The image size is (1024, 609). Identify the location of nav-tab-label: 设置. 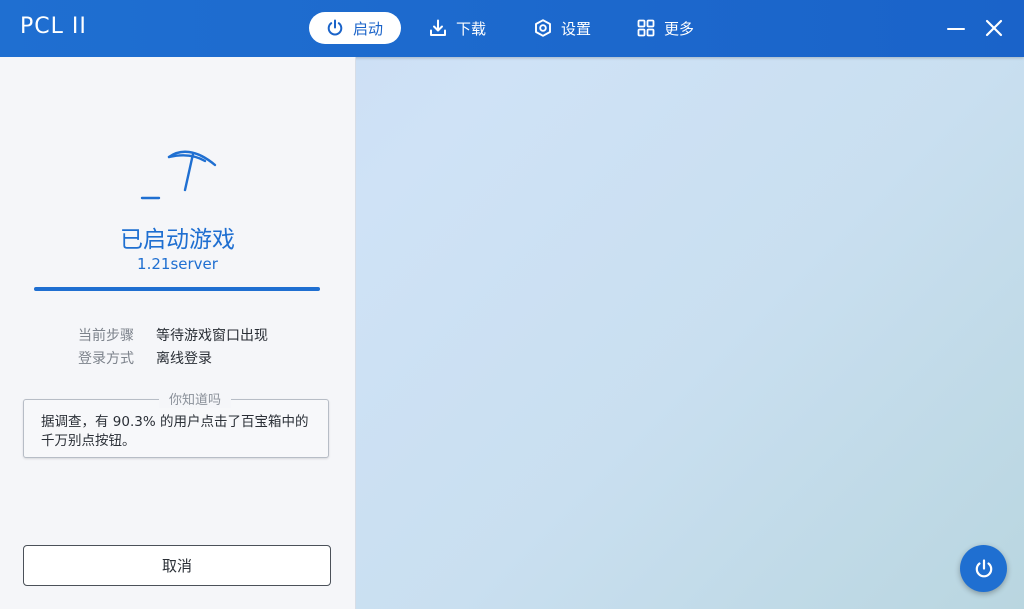
(576, 28).